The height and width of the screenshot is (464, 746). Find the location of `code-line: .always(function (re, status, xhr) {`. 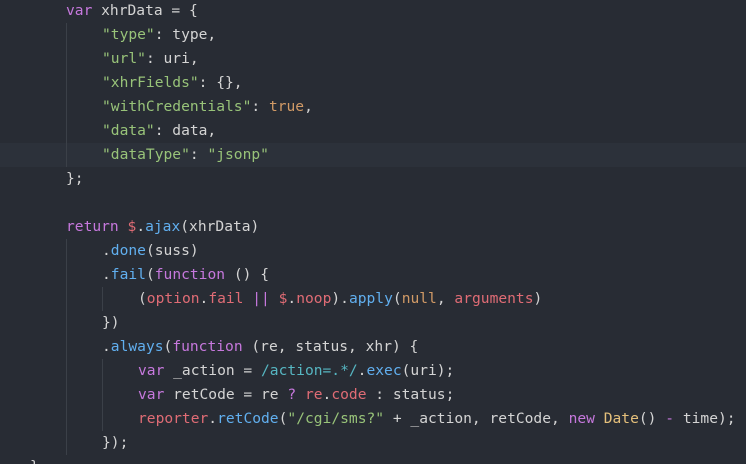

code-line: .always(function (re, status, xhr) { is located at coordinates (373, 347).